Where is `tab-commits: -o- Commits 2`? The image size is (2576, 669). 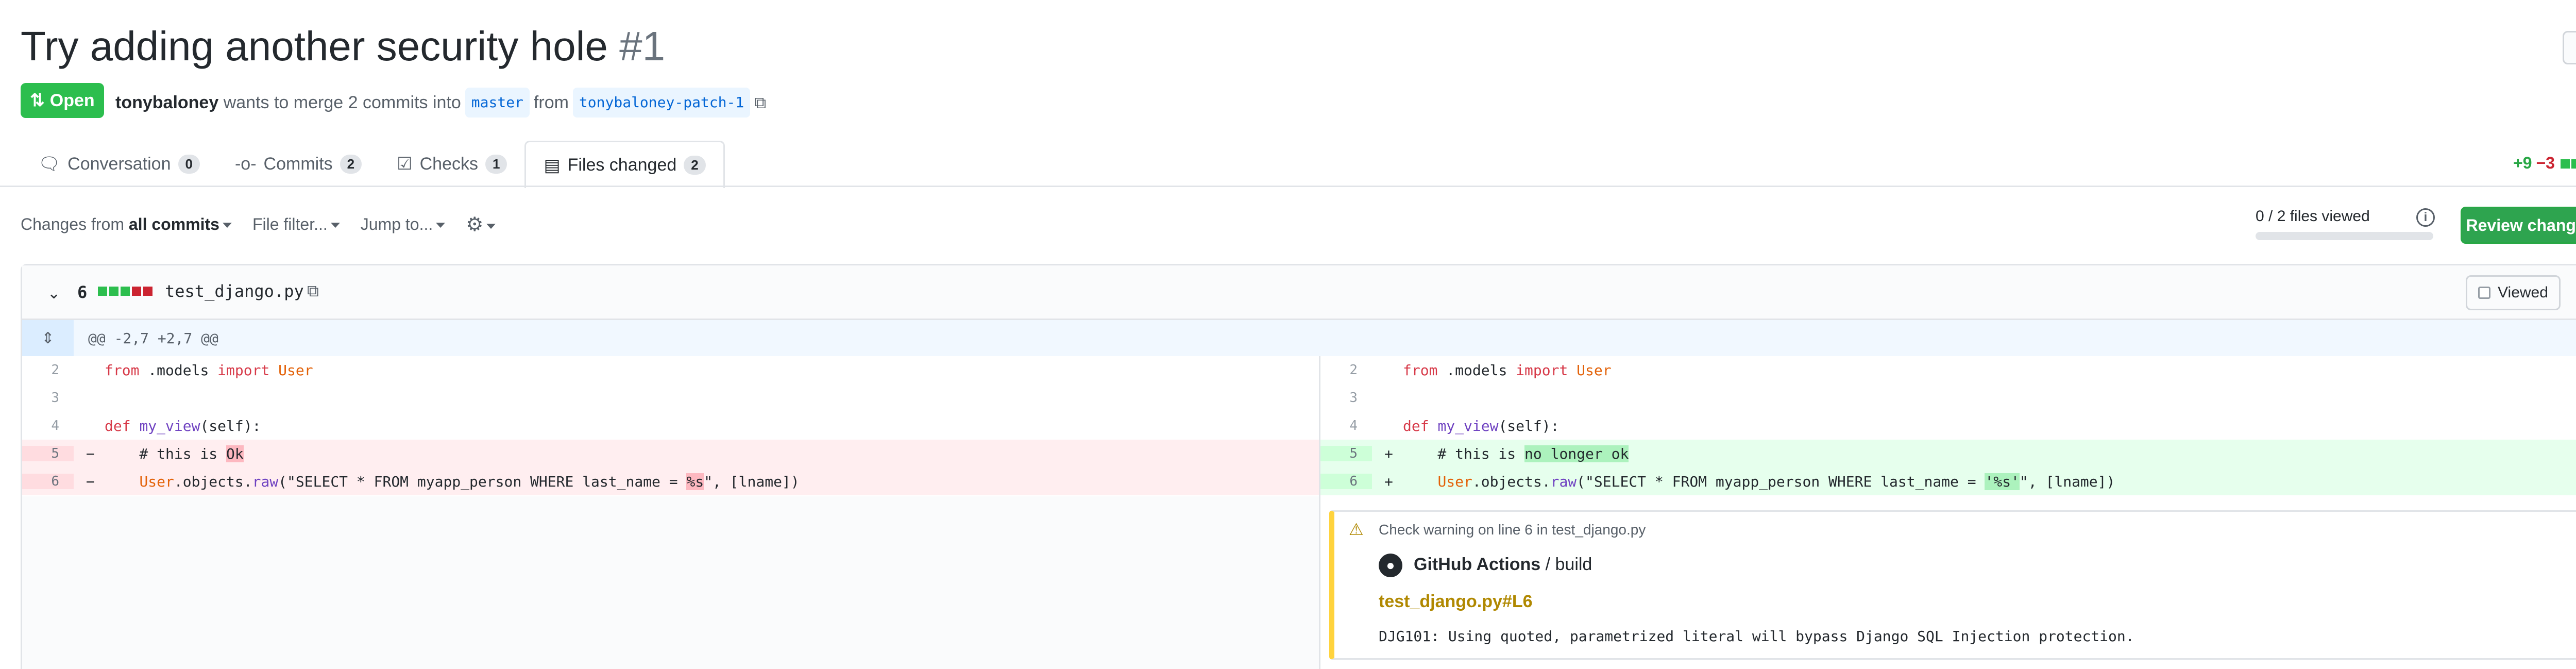 tab-commits: -o- Commits 2 is located at coordinates (298, 164).